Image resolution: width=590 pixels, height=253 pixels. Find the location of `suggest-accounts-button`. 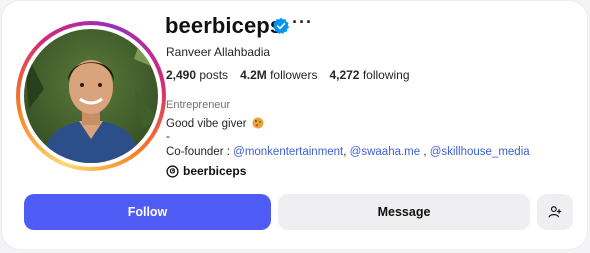

suggest-accounts-button is located at coordinates (555, 212).